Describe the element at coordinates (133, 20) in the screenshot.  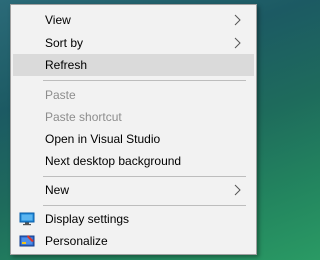
I see `menu-item-view: View` at that location.